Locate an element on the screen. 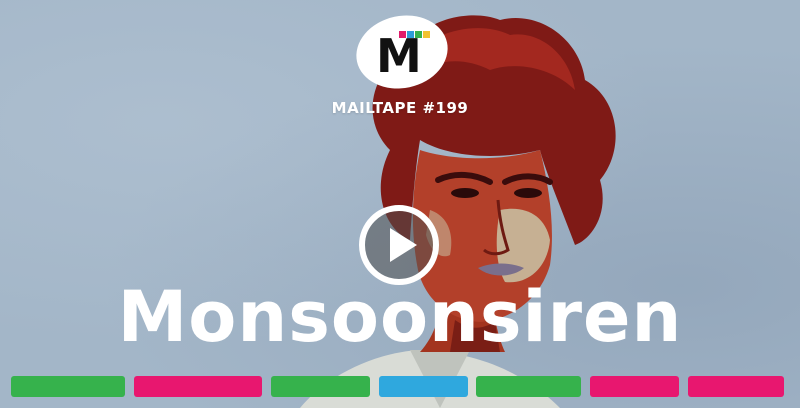 The image size is (800, 408). track-color-bars is located at coordinates (400, 387).